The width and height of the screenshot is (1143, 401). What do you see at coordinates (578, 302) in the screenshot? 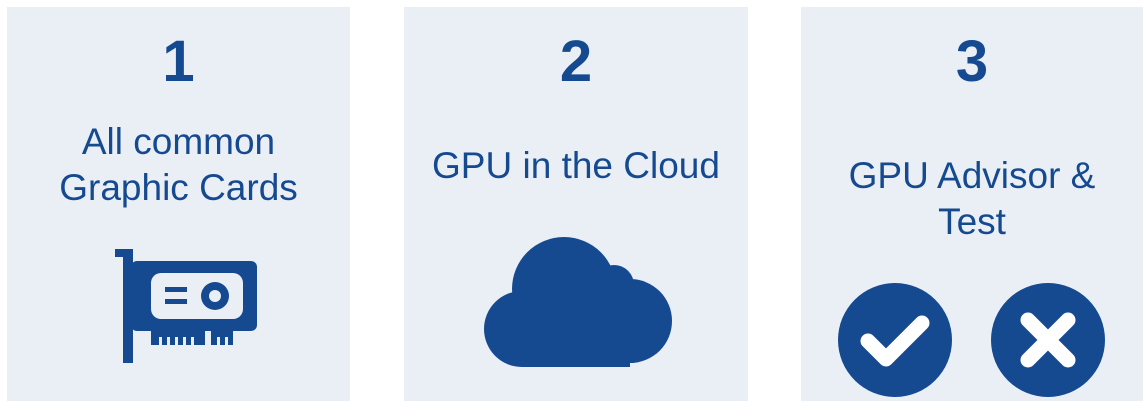
I see `cloud-icon` at bounding box center [578, 302].